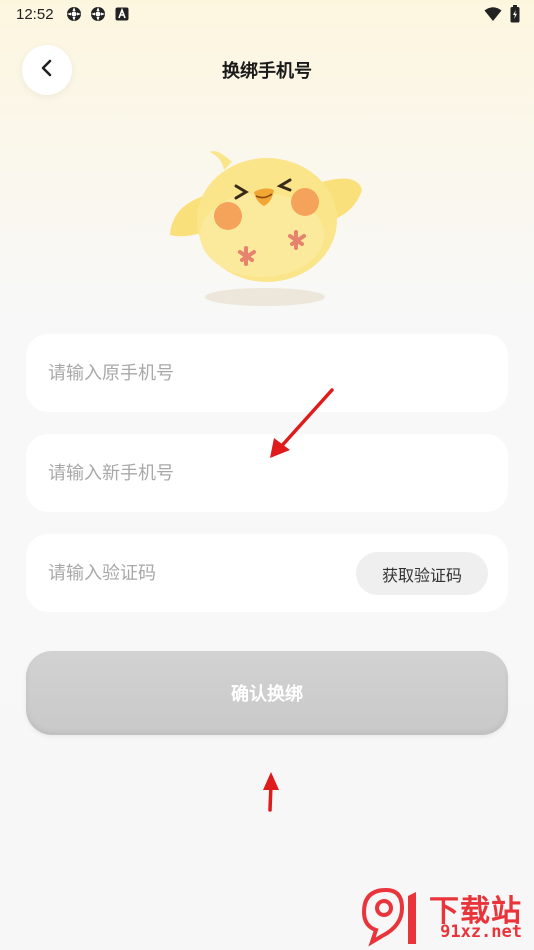 The width and height of the screenshot is (534, 950). I want to click on mascot-illustration, so click(267, 227).